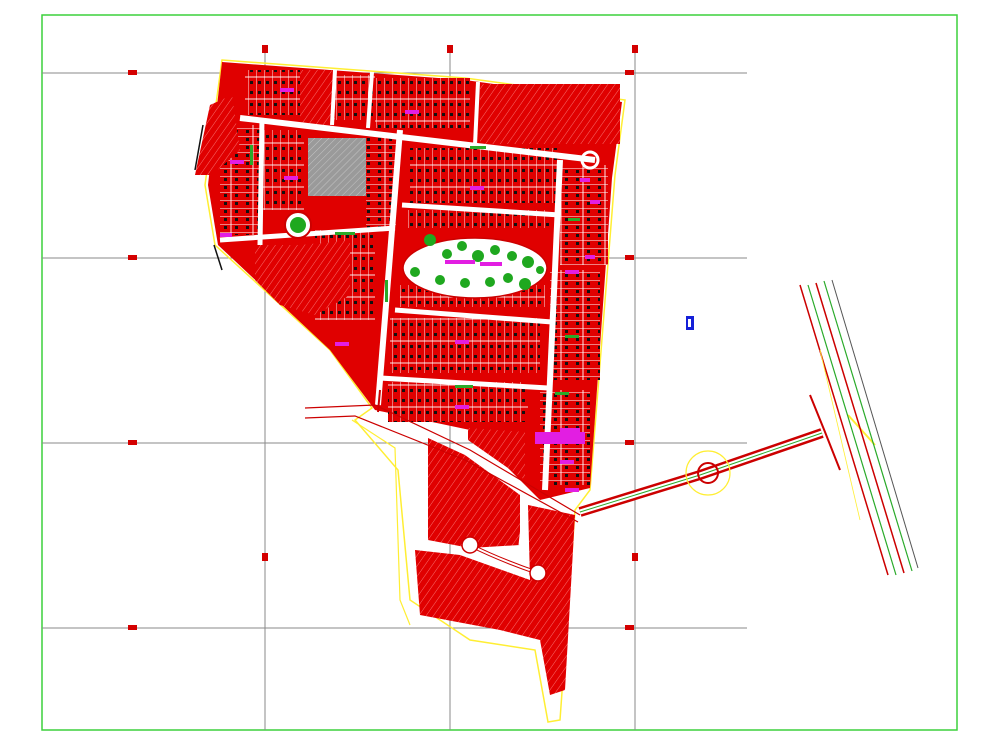 The width and height of the screenshot is (1000, 751). I want to click on plaza-gray, so click(337, 167).